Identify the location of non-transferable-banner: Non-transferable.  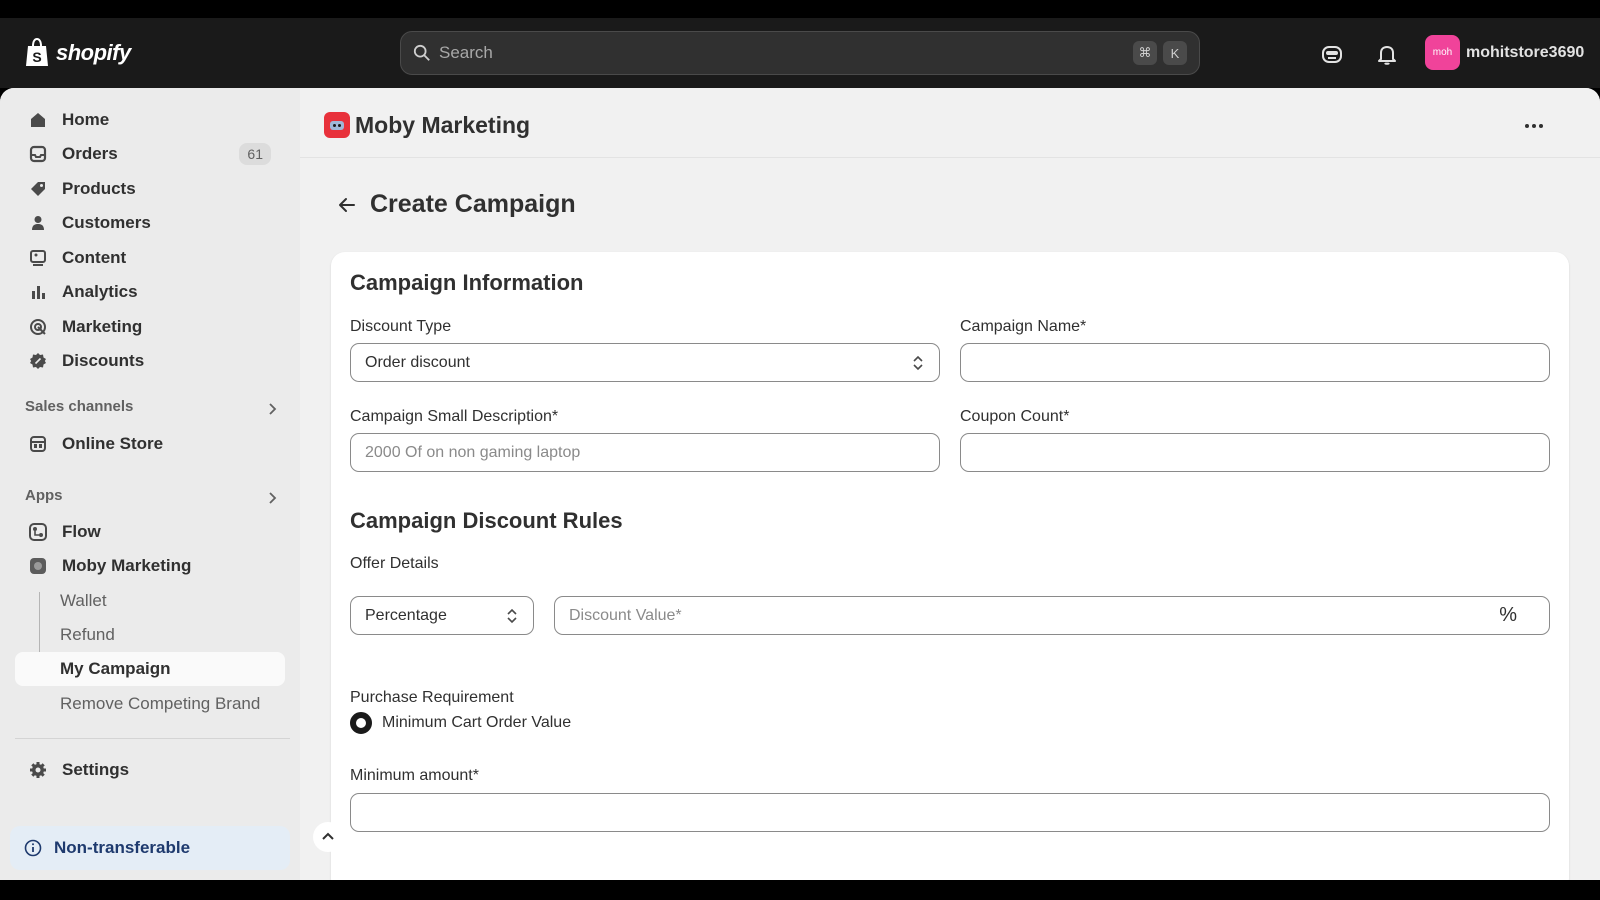
(150, 848).